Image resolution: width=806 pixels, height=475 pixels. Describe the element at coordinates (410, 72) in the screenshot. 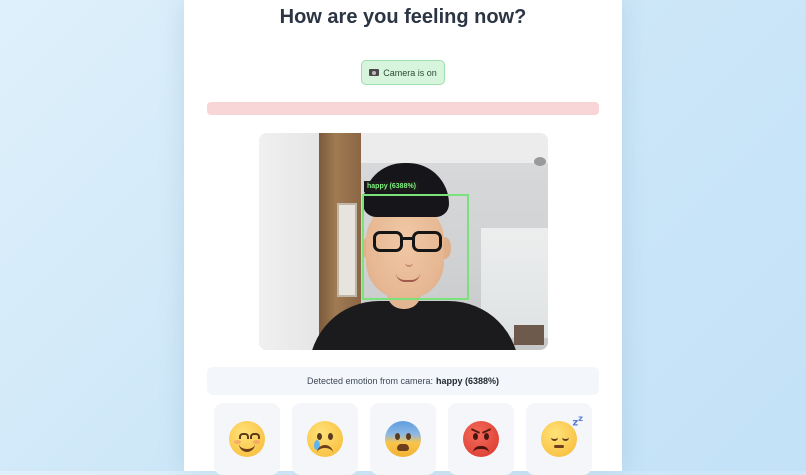

I see `camera-status-label: Camera is on` at that location.